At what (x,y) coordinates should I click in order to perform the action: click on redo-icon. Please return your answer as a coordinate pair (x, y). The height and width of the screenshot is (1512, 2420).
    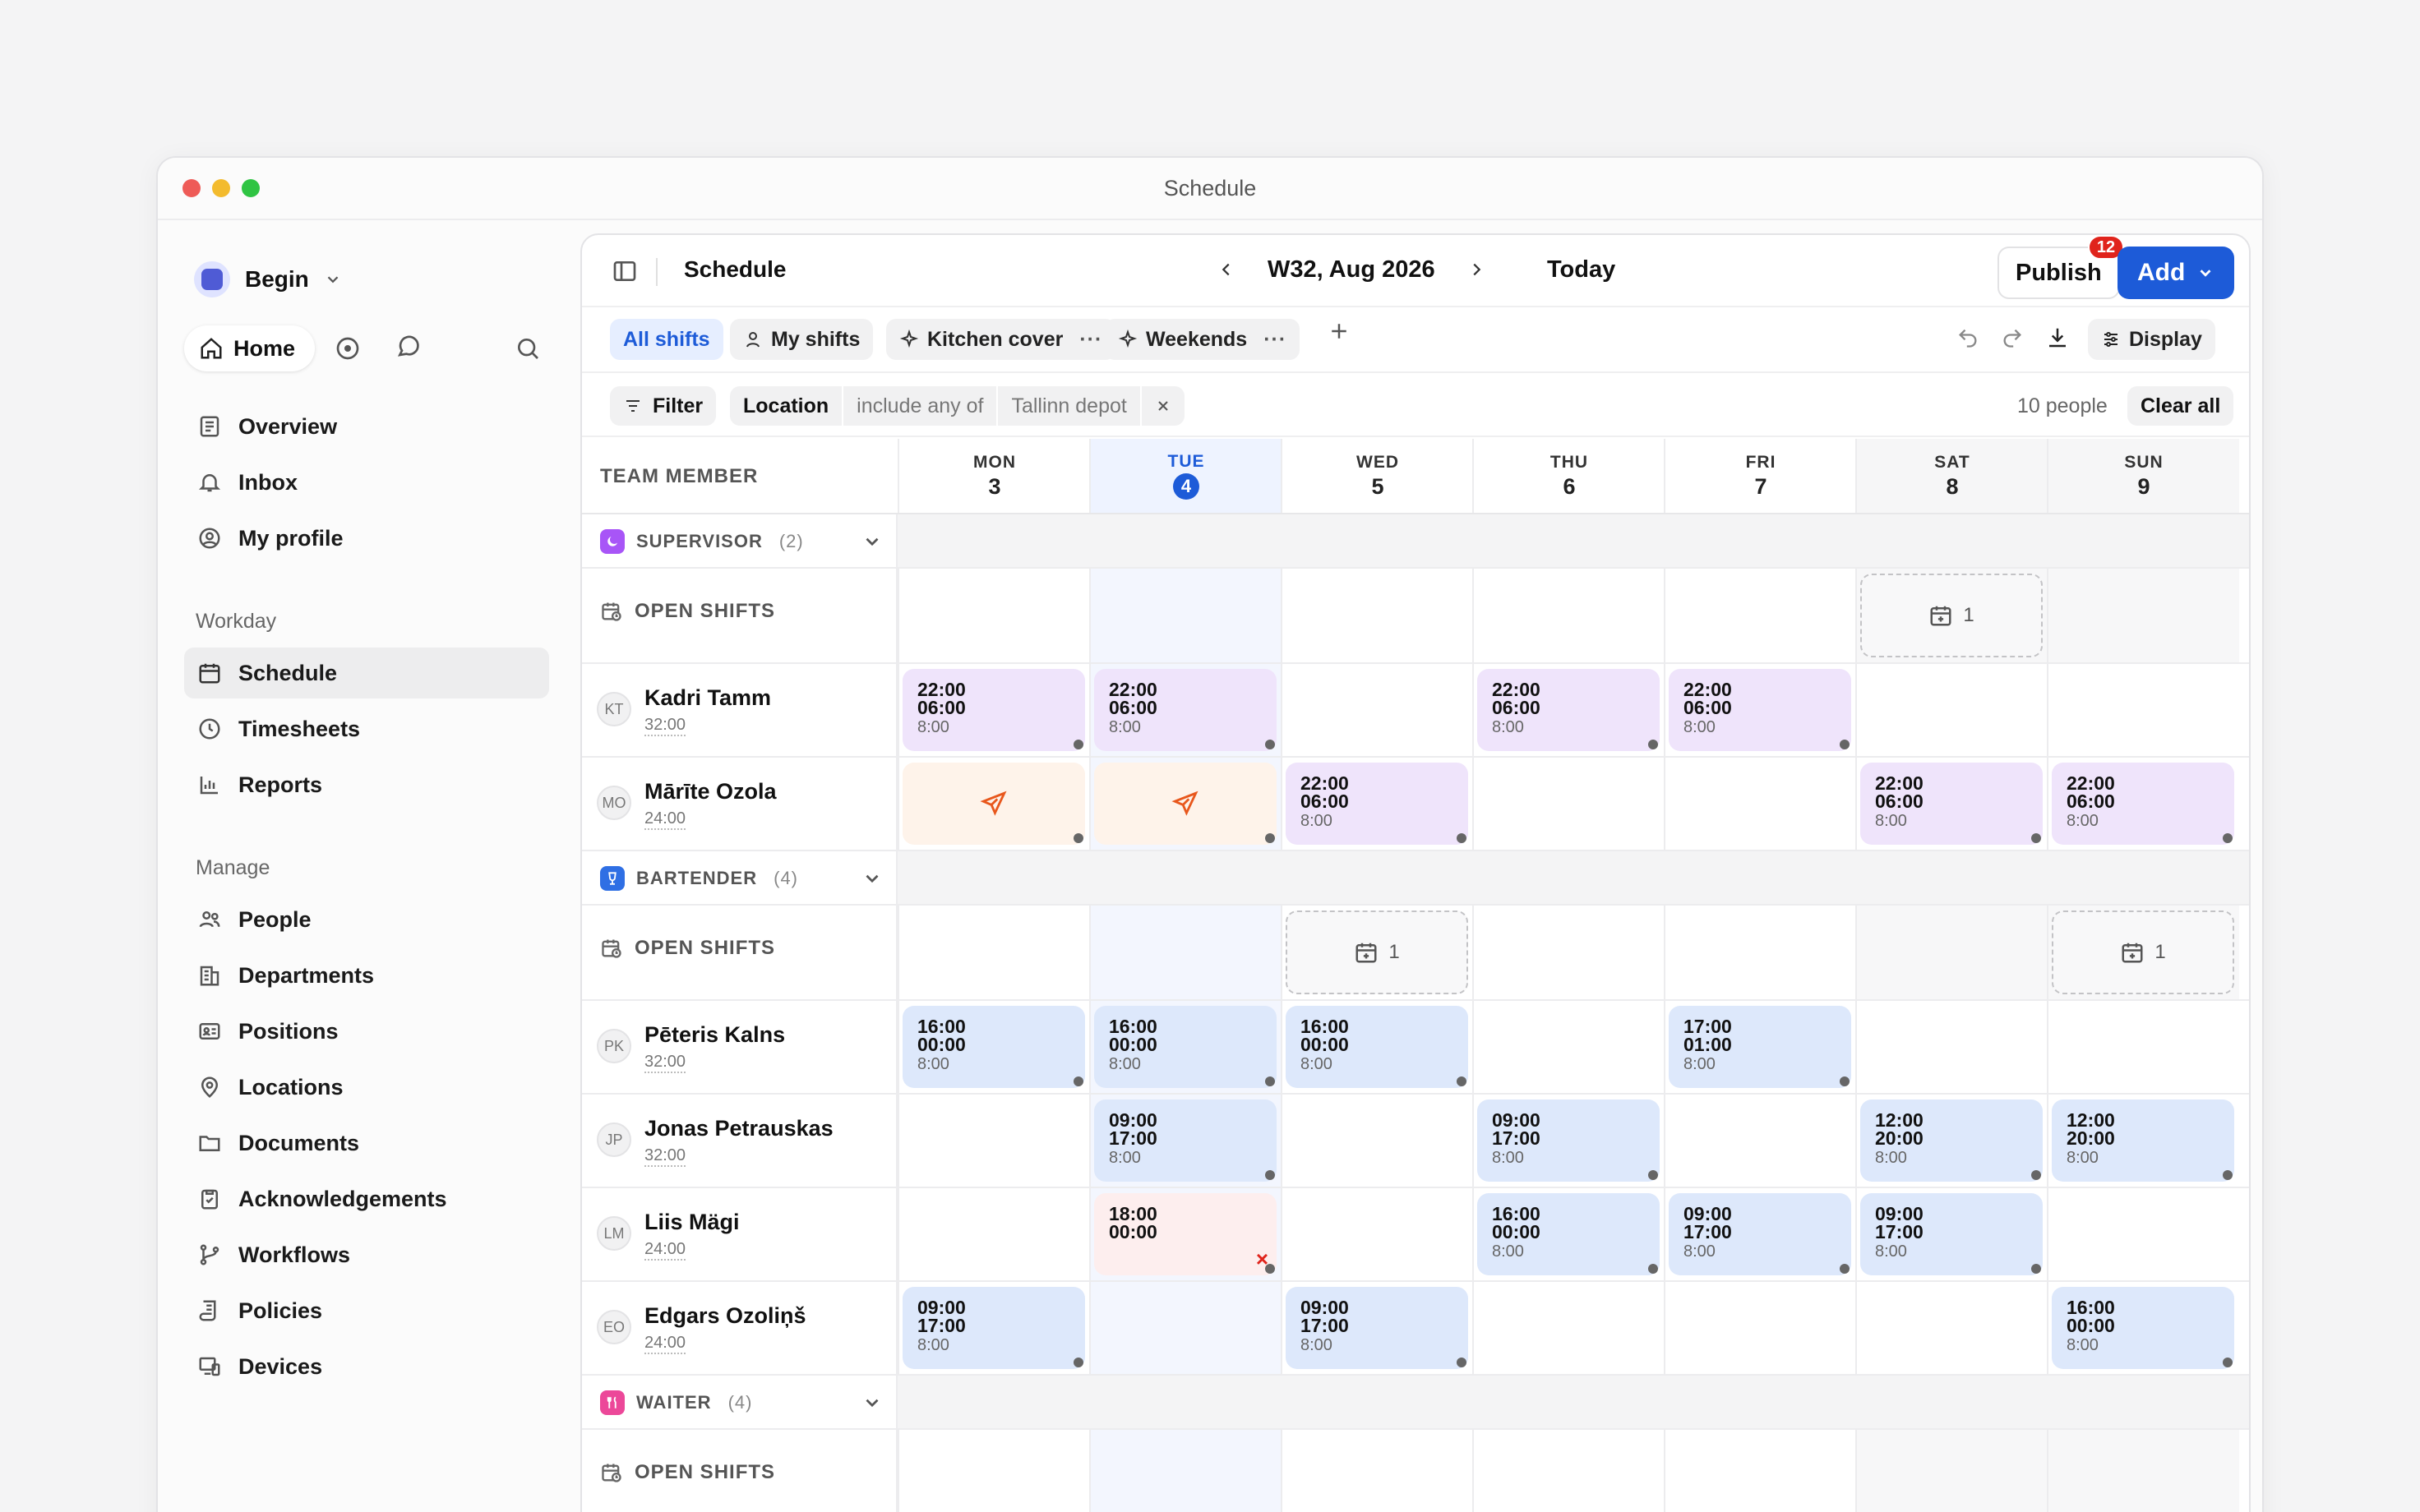
    Looking at the image, I should click on (2012, 337).